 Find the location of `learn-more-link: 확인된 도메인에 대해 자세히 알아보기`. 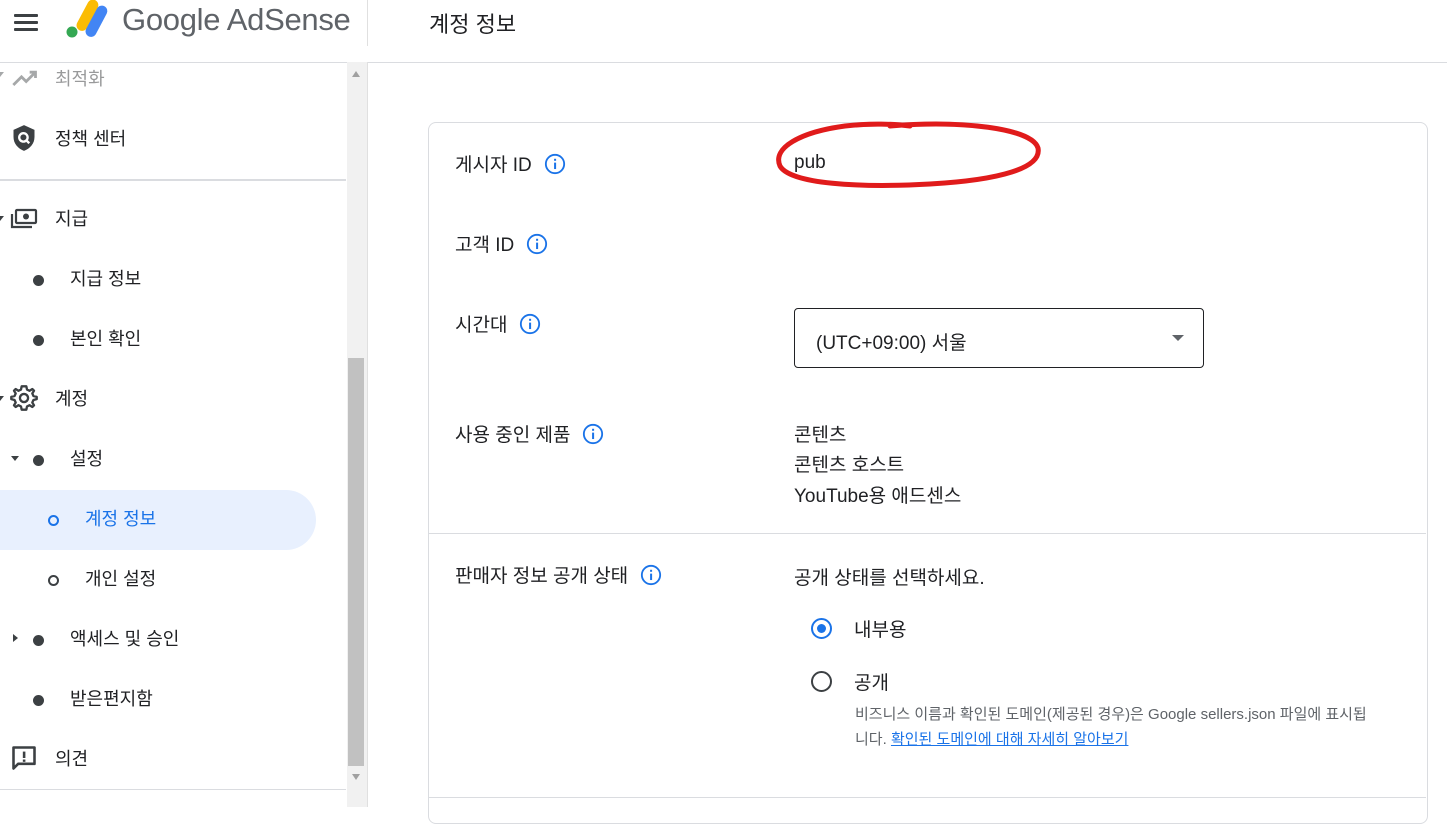

learn-more-link: 확인된 도메인에 대해 자세히 알아보기 is located at coordinates (1009, 739).